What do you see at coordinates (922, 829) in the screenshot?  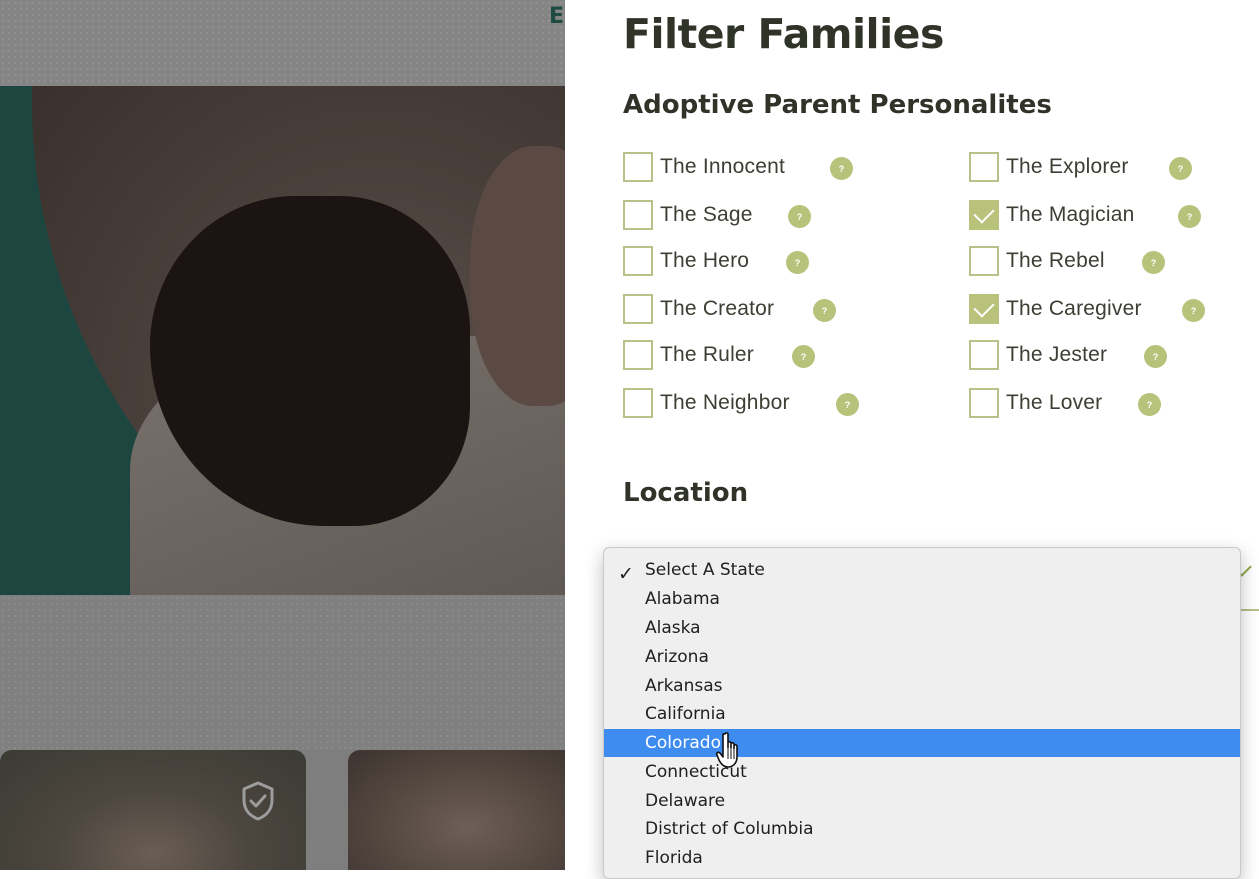 I see `state-option: District of Columbia` at bounding box center [922, 829].